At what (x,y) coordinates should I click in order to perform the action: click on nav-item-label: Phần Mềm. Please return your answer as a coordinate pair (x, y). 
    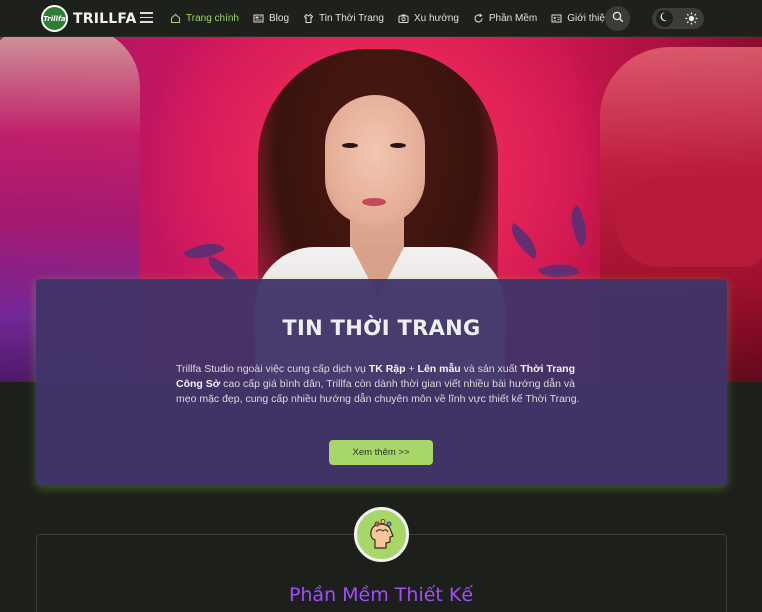
    Looking at the image, I should click on (513, 18).